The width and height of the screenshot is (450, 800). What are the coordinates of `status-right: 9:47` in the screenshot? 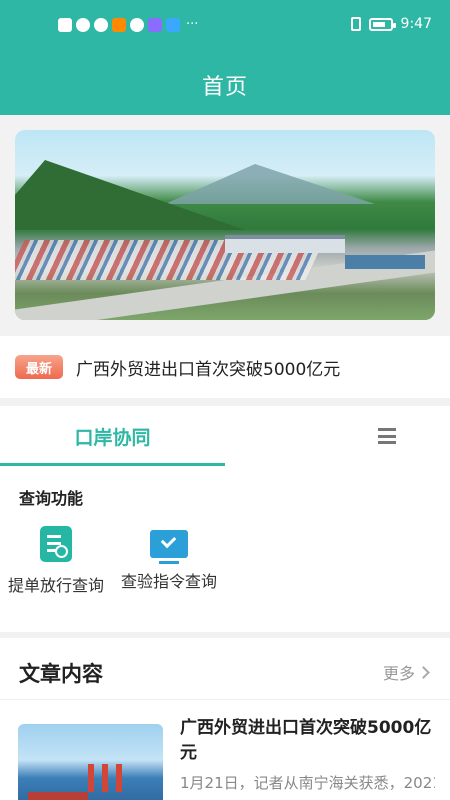 It's located at (391, 24).